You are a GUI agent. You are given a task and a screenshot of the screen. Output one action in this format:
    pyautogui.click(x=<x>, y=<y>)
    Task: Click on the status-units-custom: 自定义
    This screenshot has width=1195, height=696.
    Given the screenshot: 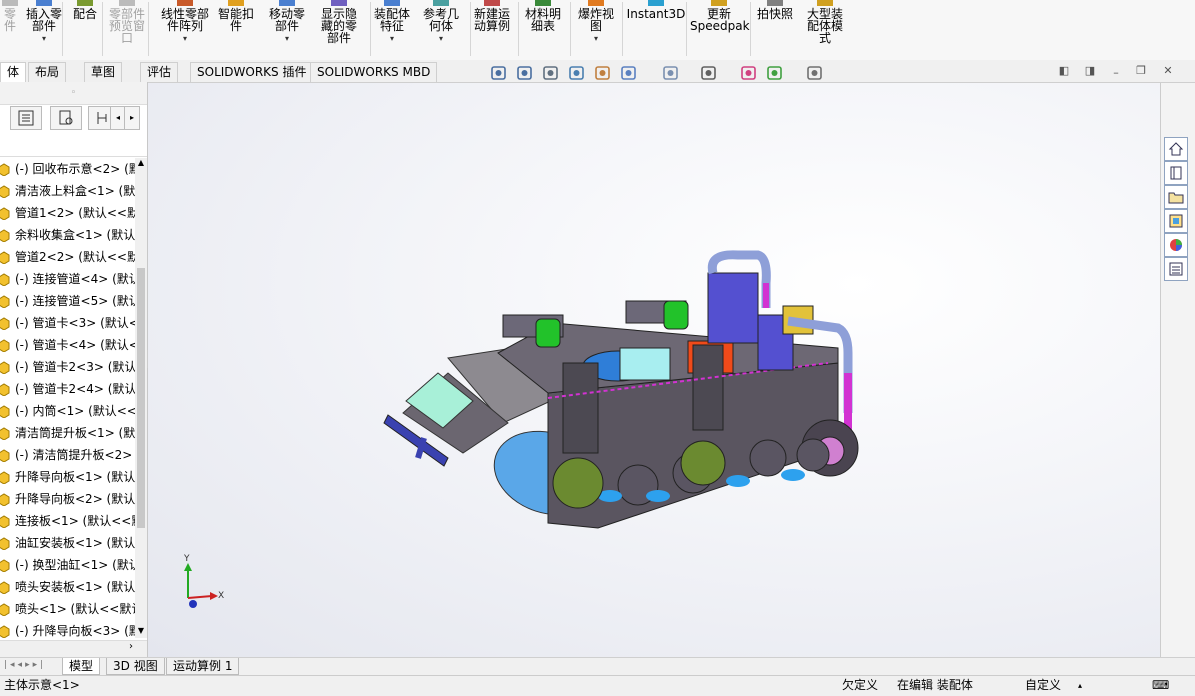 What is the action you would take?
    pyautogui.click(x=1043, y=685)
    